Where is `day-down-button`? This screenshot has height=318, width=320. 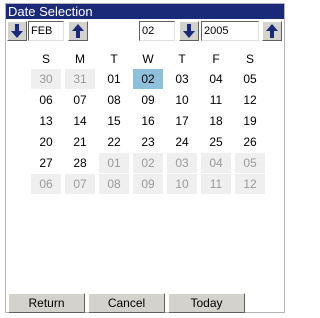 day-down-button is located at coordinates (189, 31).